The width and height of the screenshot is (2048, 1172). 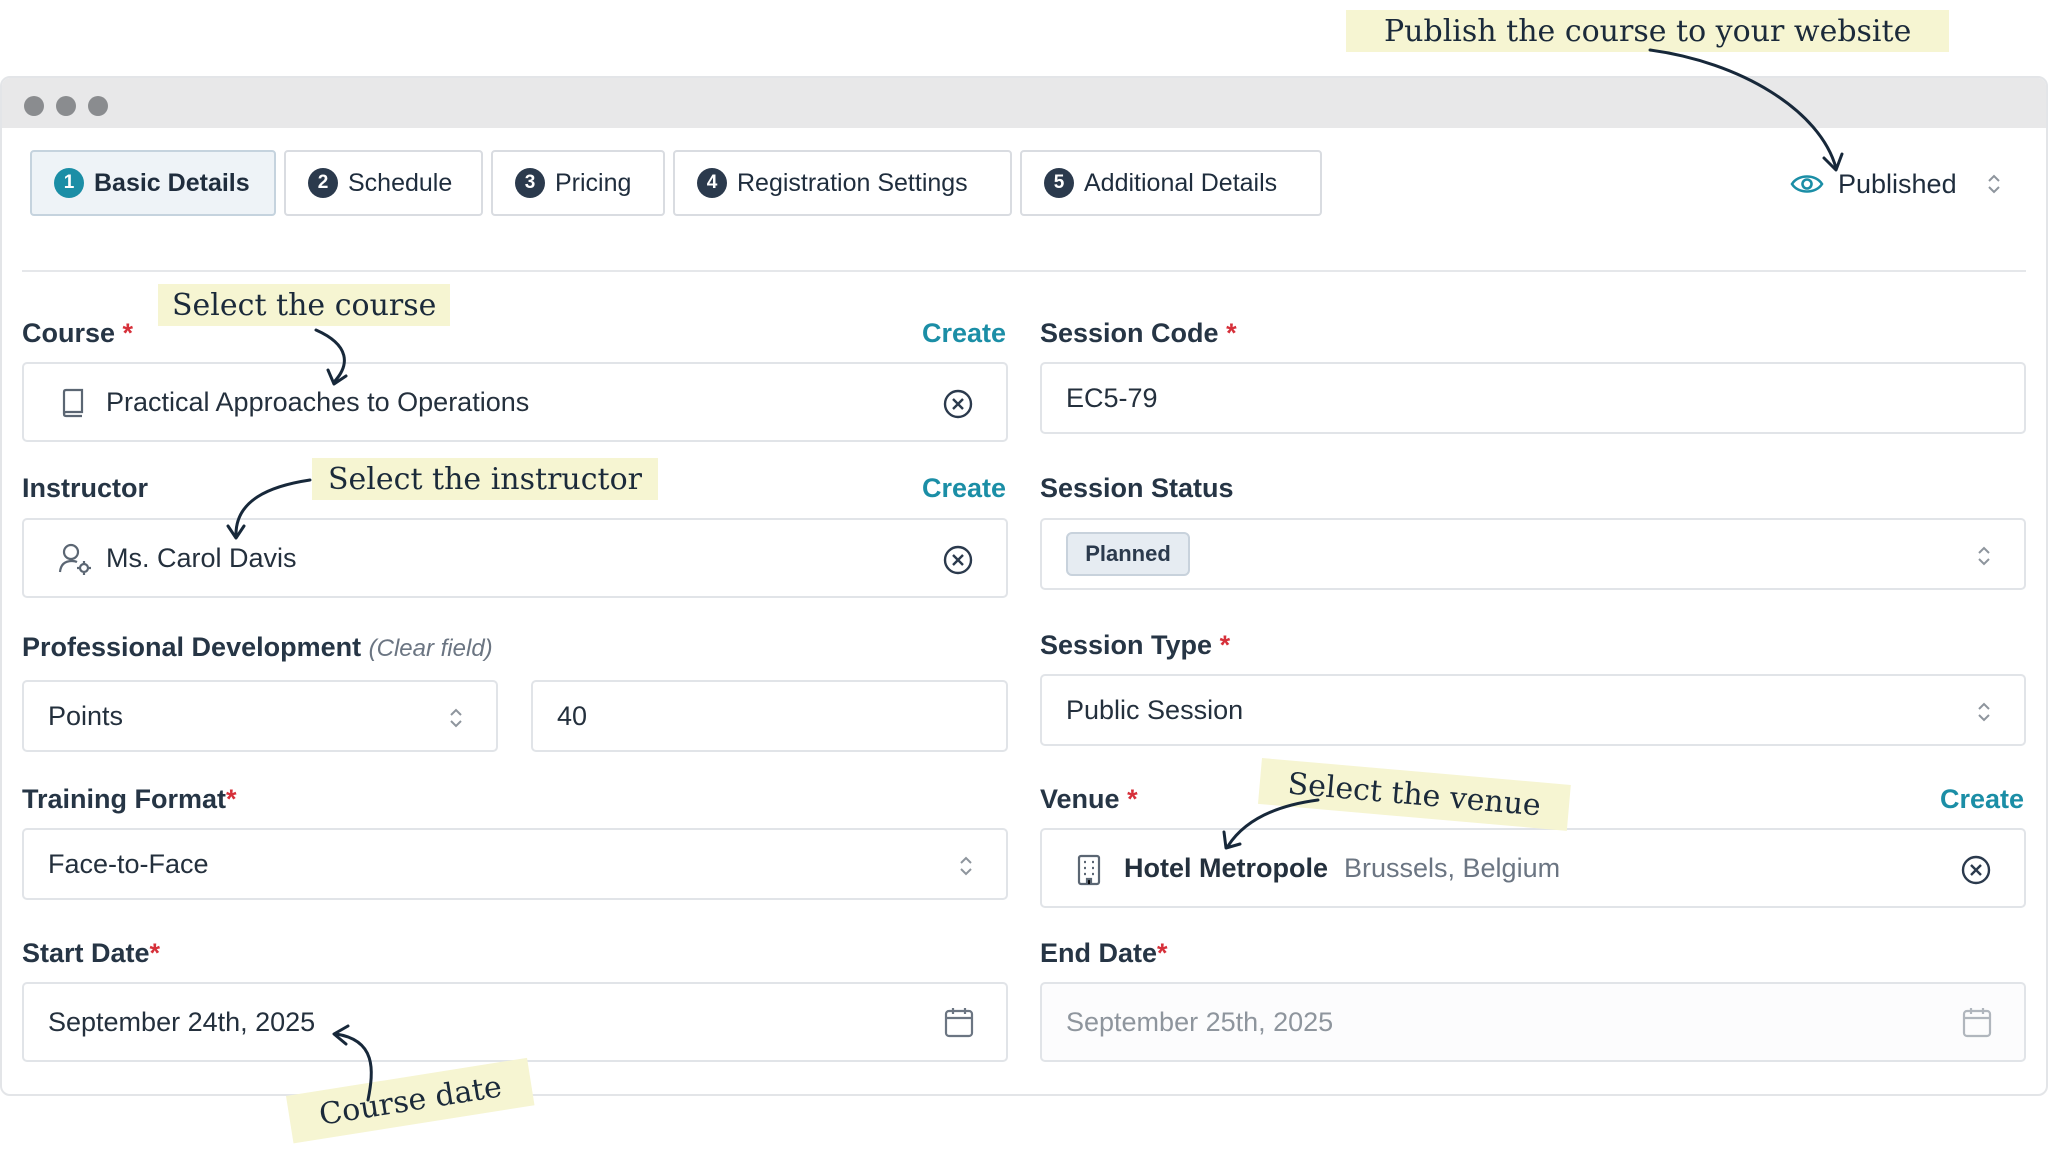 I want to click on instructor-value: Ms. Carol Davis, so click(x=201, y=557).